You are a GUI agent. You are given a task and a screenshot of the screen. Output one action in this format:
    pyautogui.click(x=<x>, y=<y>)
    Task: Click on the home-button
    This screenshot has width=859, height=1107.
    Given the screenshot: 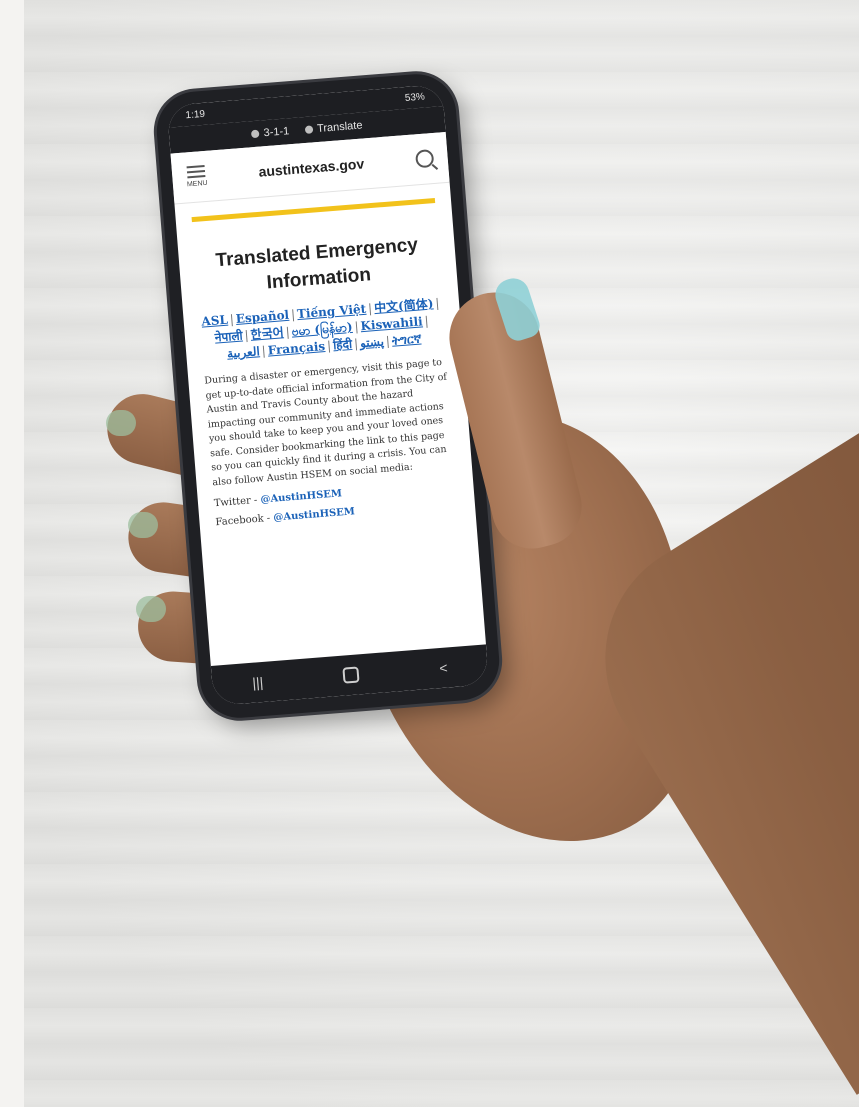 What is the action you would take?
    pyautogui.click(x=351, y=675)
    